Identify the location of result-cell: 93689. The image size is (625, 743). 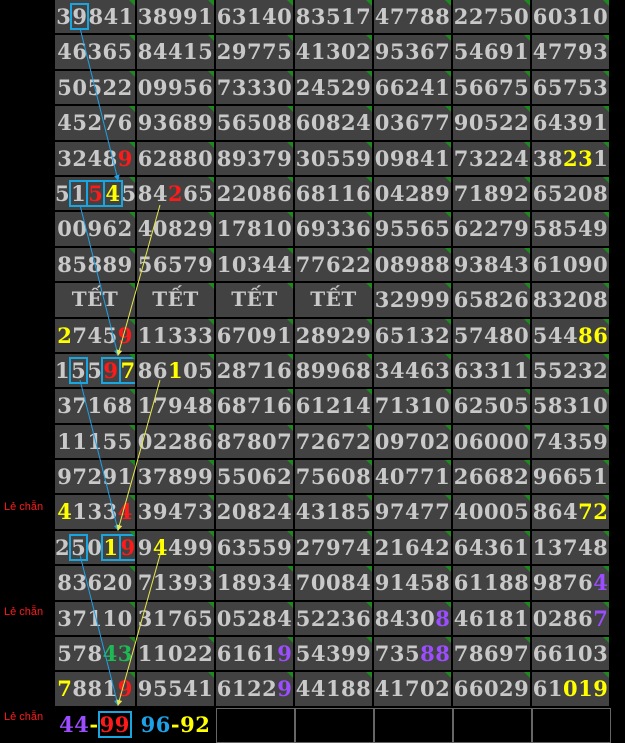
(176, 124).